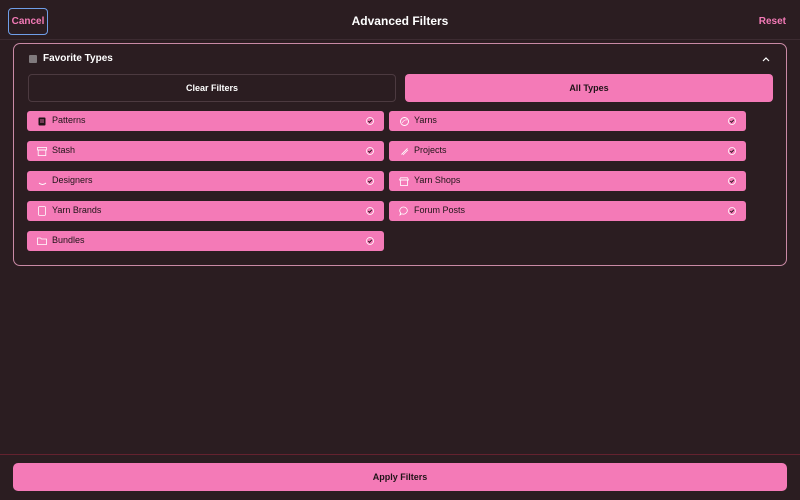 This screenshot has width=800, height=500. Describe the element at coordinates (404, 181) in the screenshot. I see `shop-icon` at that location.